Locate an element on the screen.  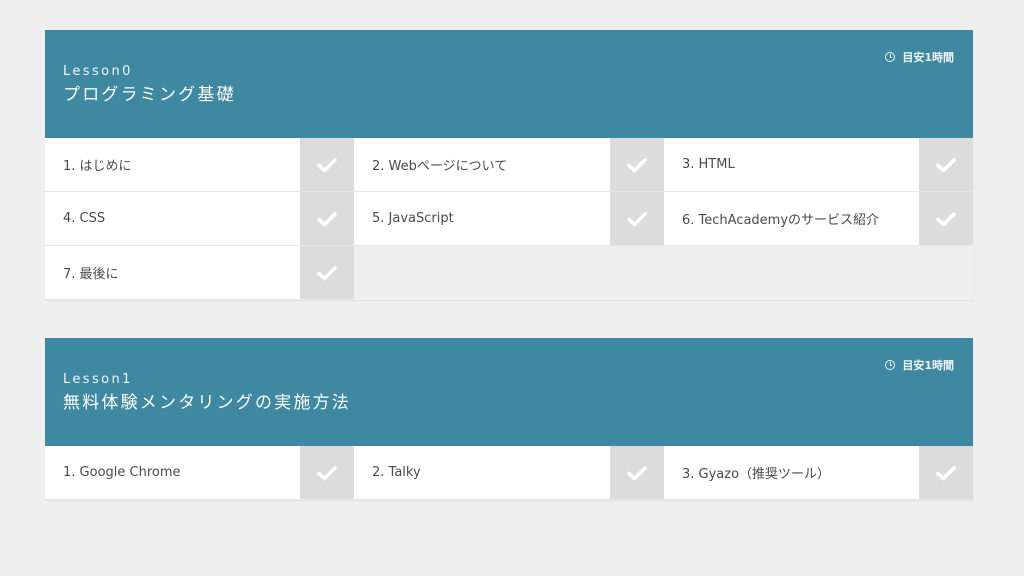
chapter-item: 2. Webページについて is located at coordinates (509, 165).